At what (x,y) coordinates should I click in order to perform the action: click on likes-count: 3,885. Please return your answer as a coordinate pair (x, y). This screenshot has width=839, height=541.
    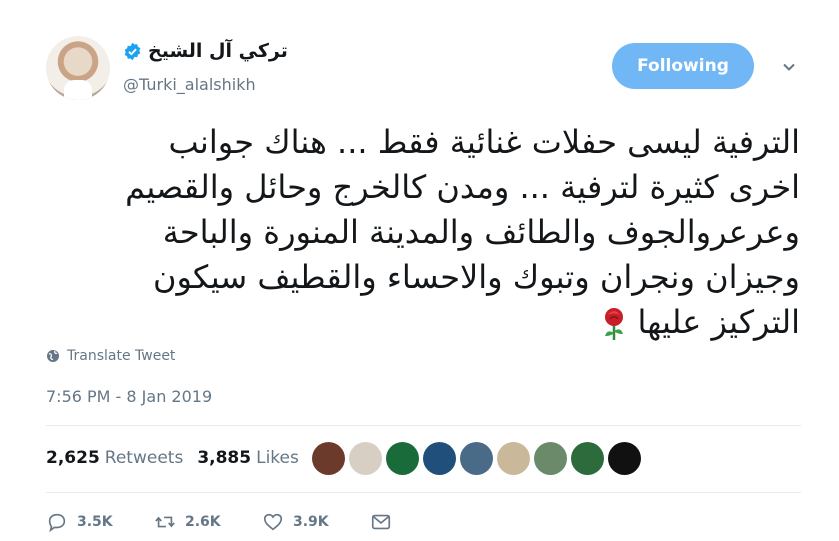
    Looking at the image, I should click on (224, 458).